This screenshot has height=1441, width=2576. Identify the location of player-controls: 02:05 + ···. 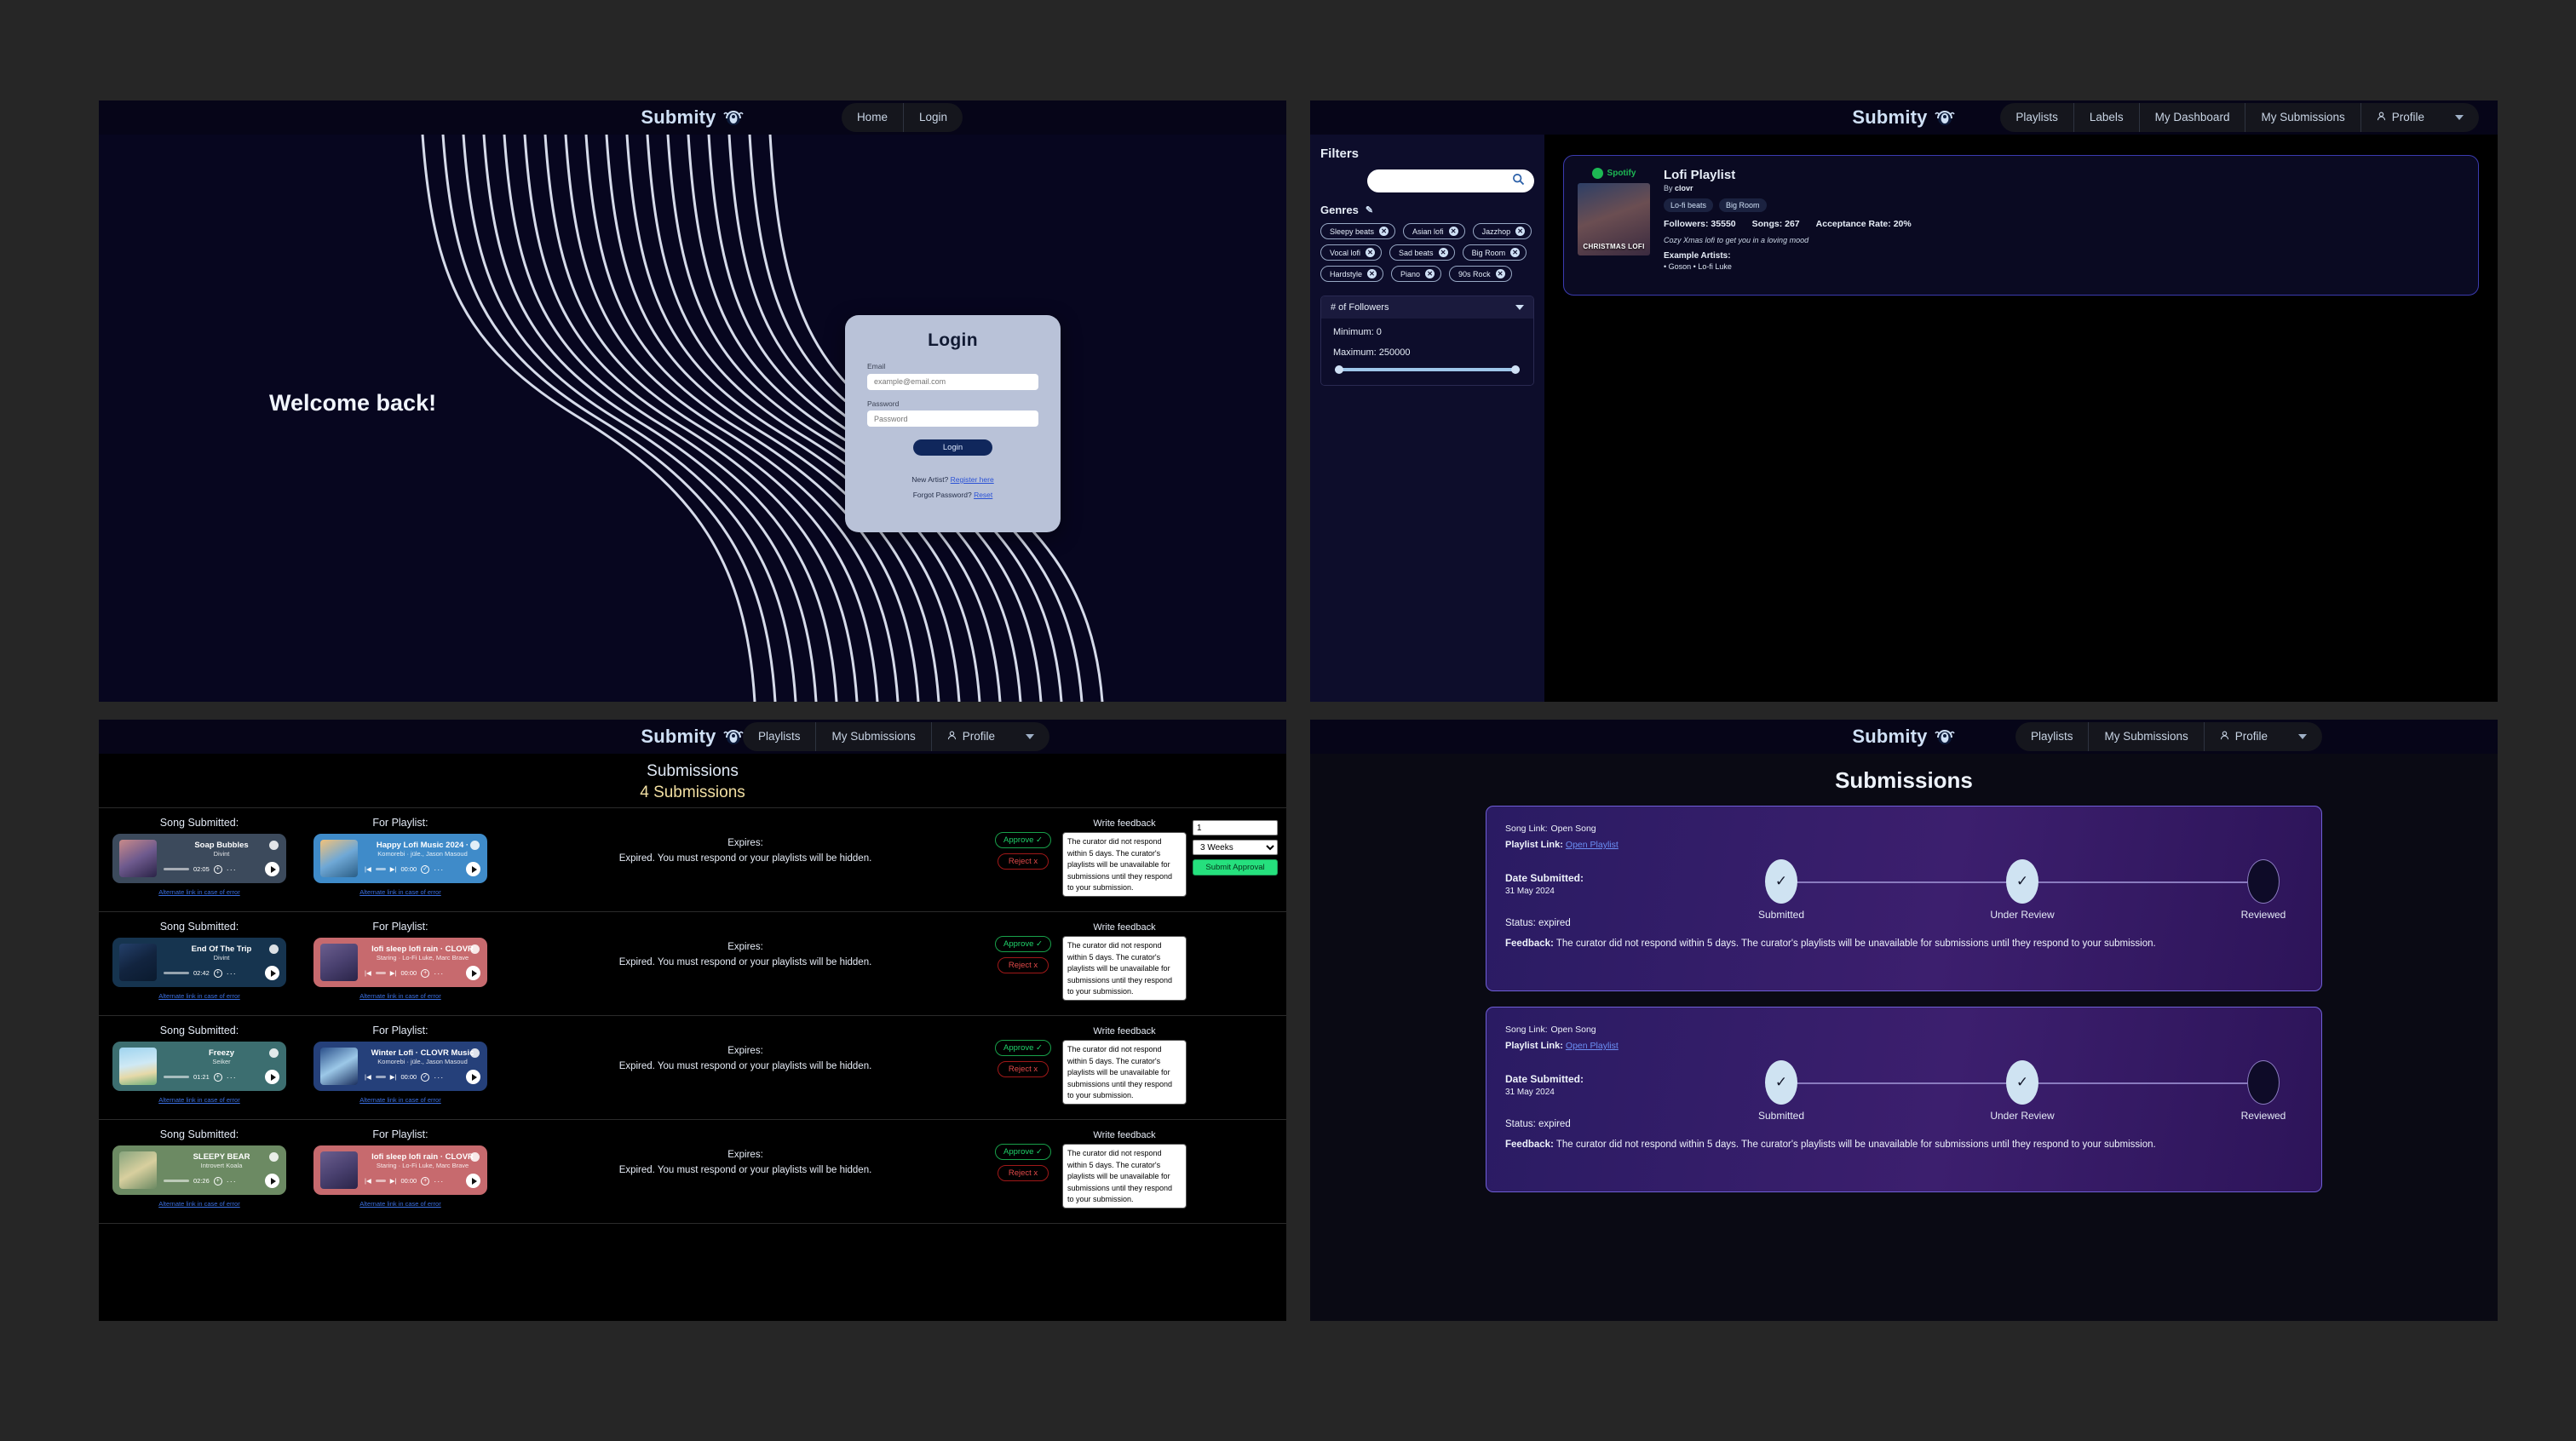
(222, 869).